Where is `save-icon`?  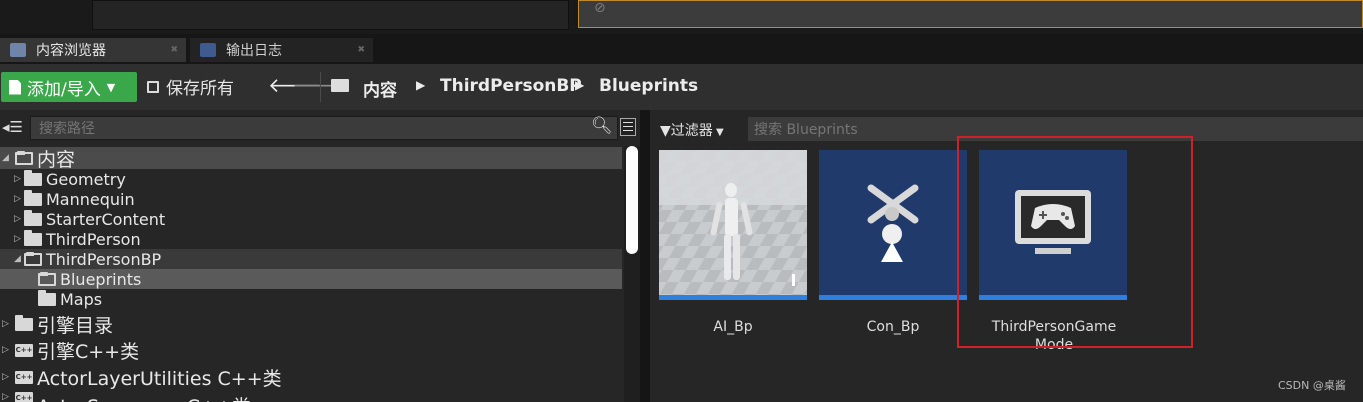 save-icon is located at coordinates (153, 86).